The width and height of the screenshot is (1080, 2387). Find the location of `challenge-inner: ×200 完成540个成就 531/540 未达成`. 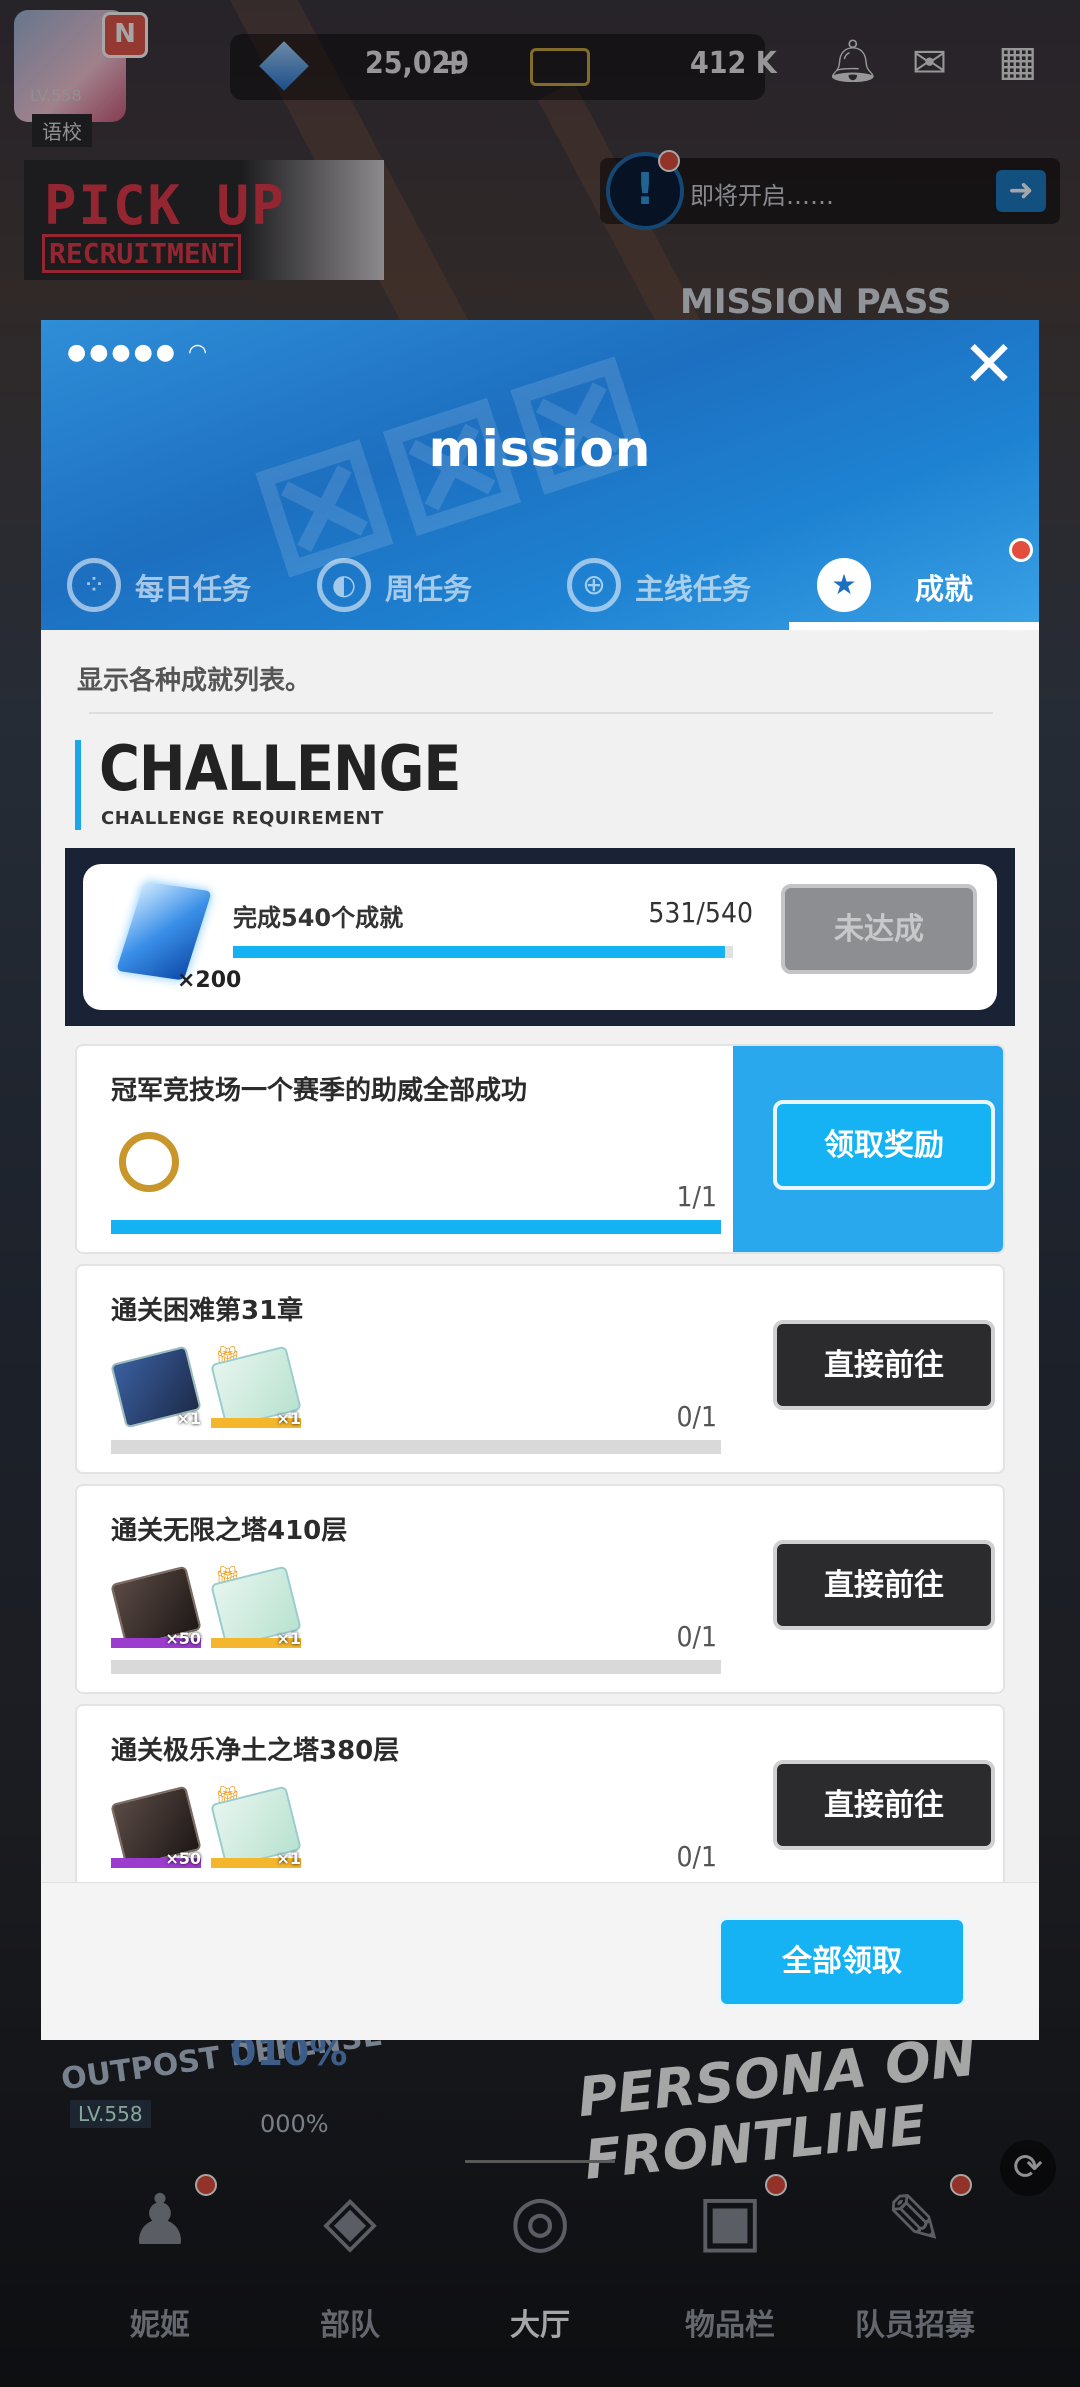

challenge-inner: ×200 完成540个成就 531/540 未达成 is located at coordinates (540, 937).